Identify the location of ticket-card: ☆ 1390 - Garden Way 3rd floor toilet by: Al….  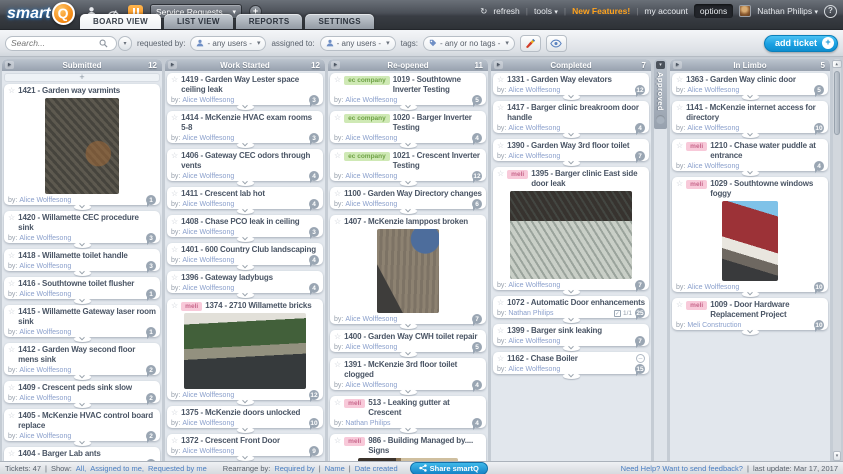
(571, 151).